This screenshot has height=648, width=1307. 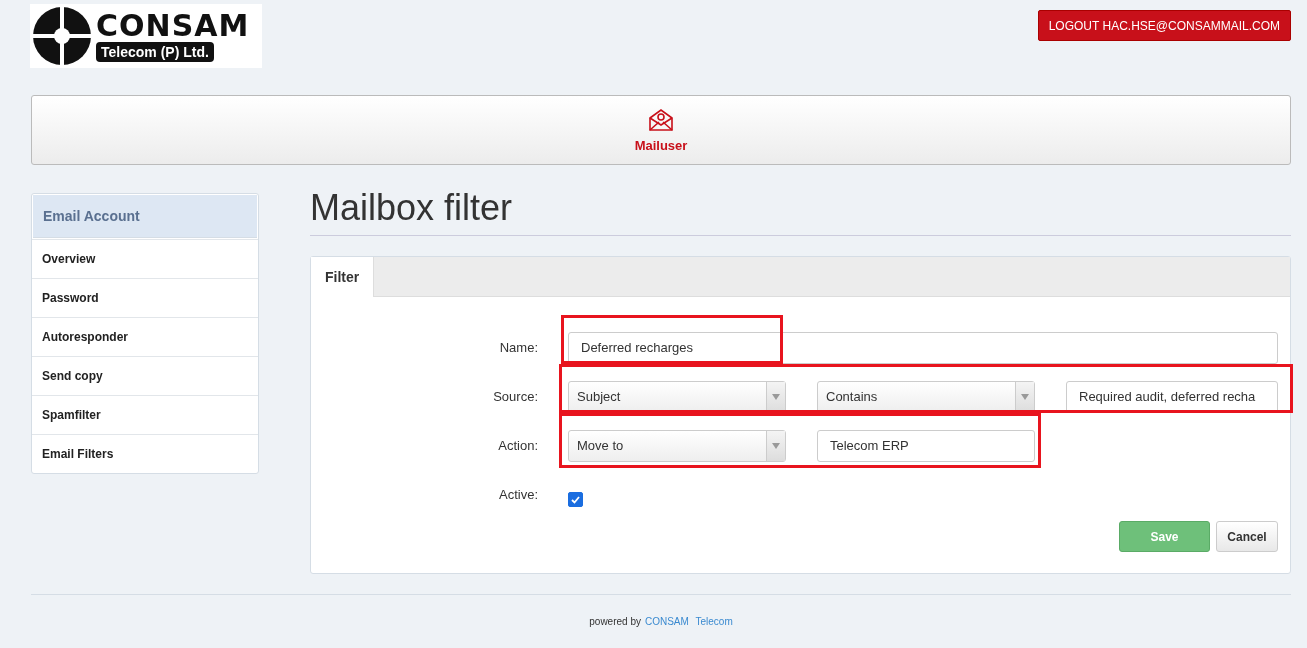 What do you see at coordinates (145, 297) in the screenshot?
I see `sidebar-item: Password` at bounding box center [145, 297].